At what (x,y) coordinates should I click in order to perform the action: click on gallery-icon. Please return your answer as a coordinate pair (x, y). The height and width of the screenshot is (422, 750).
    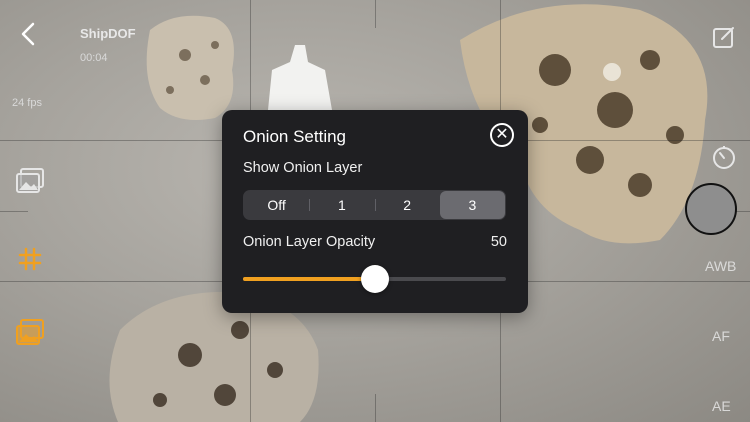
    Looking at the image, I should click on (30, 181).